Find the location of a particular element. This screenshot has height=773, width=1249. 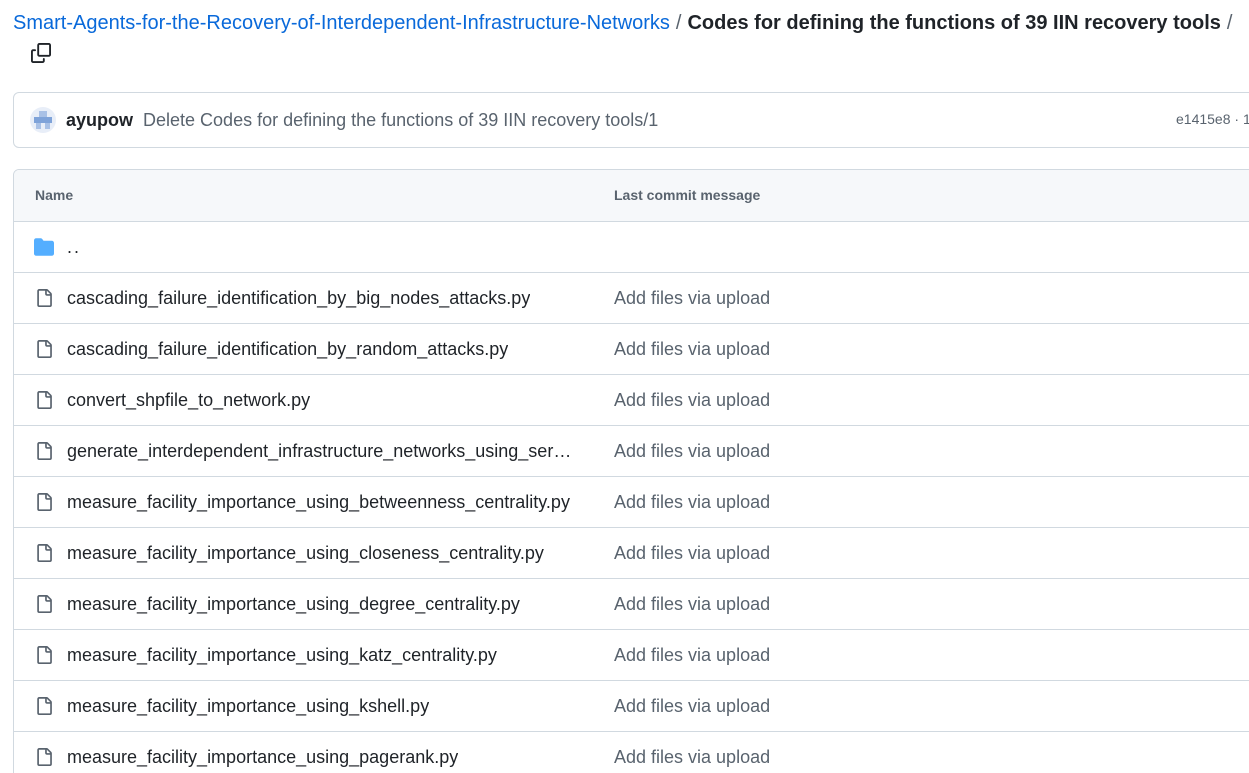

column-header-name: Name is located at coordinates (54, 195).